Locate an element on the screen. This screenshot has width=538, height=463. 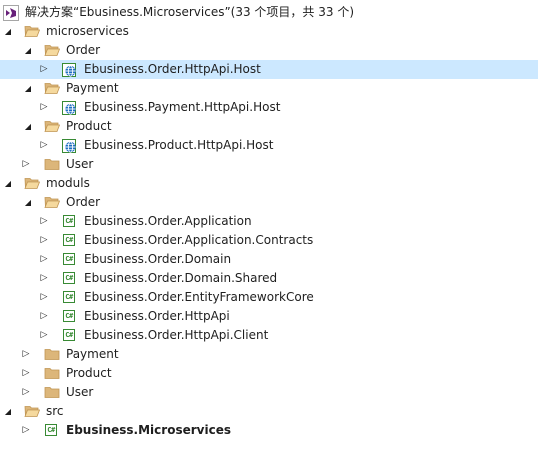
tree-item-order-httpapi-host: ▷ Ebusiness.Order.HttpApi.Host is located at coordinates (269, 69).